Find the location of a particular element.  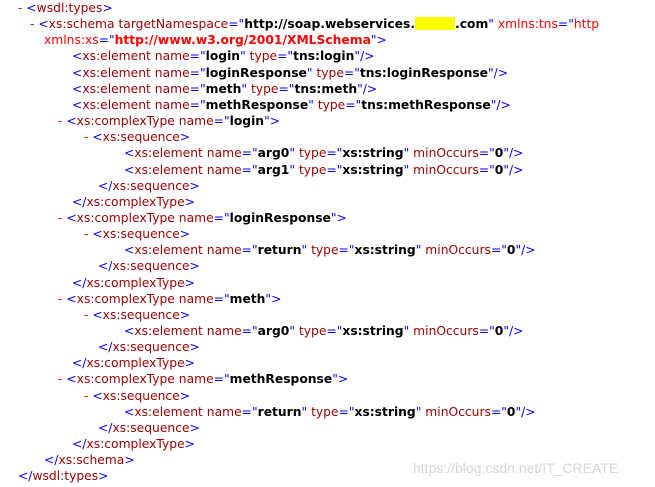

xs-sequence-close: </xs:sequence> is located at coordinates (149, 347).